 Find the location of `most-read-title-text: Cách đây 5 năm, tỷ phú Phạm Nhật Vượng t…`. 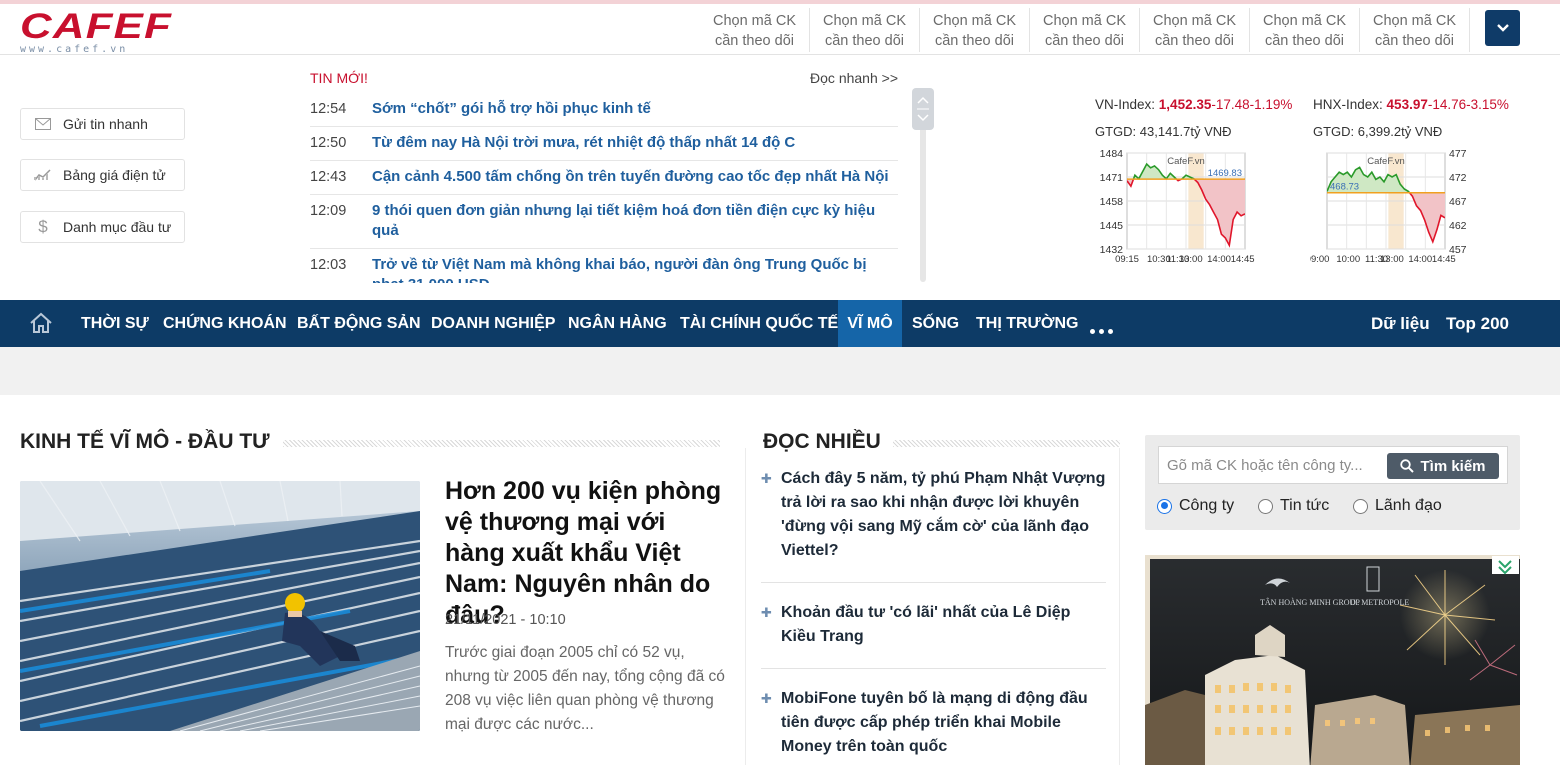

most-read-title-text: Cách đây 5 năm, tỷ phú Phạm Nhật Vượng t… is located at coordinates (943, 515).